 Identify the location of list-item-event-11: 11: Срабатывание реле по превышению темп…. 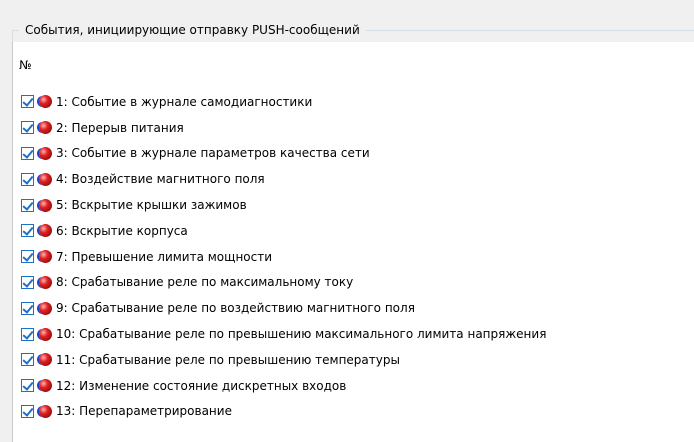
(283, 360).